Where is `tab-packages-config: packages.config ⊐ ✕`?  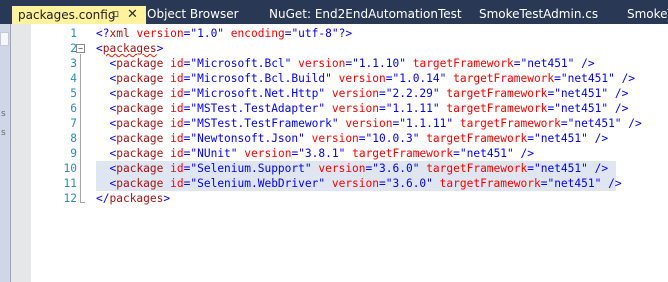
tab-packages-config: packages.config ⊐ ✕ is located at coordinates (79, 15).